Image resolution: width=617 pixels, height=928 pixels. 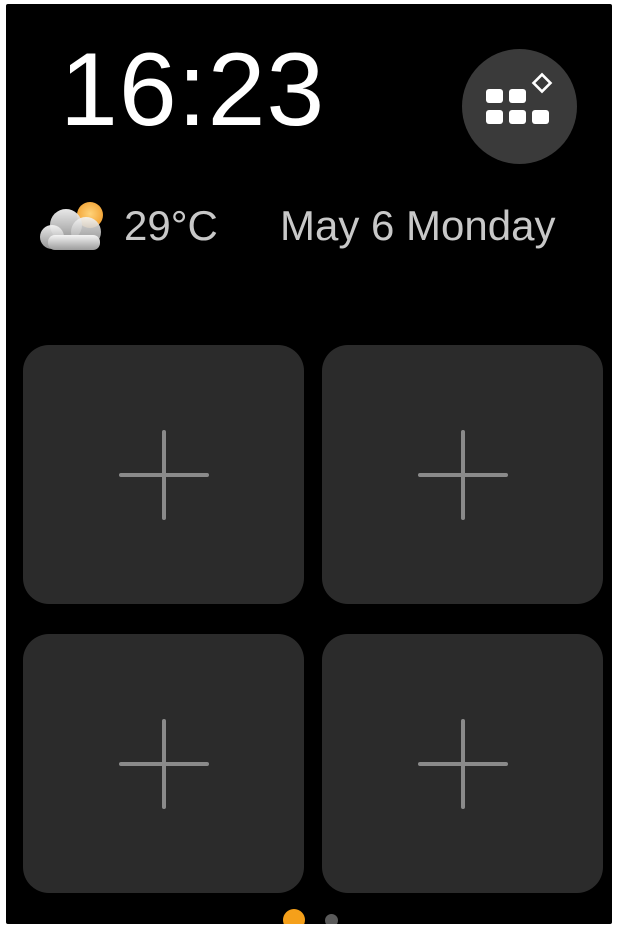 I want to click on clock-time: 16:23, so click(x=193, y=90).